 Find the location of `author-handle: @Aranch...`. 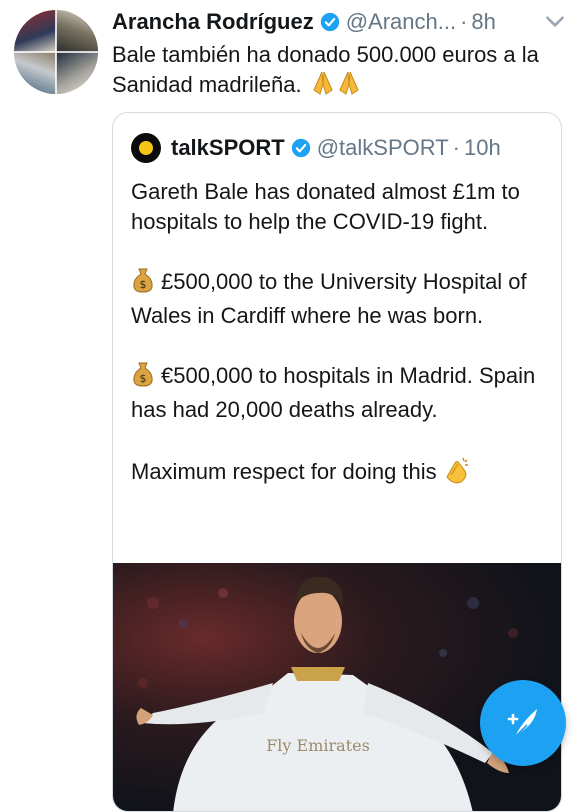

author-handle: @Aranch... is located at coordinates (401, 22).